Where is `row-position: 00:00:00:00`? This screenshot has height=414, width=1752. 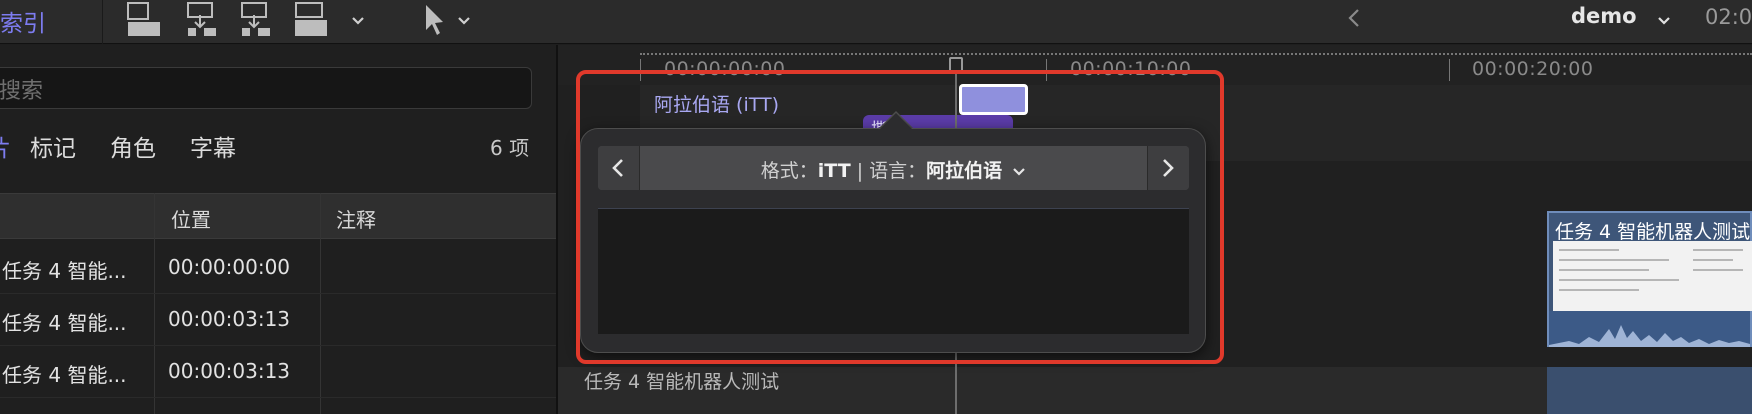 row-position: 00:00:00:00 is located at coordinates (229, 267).